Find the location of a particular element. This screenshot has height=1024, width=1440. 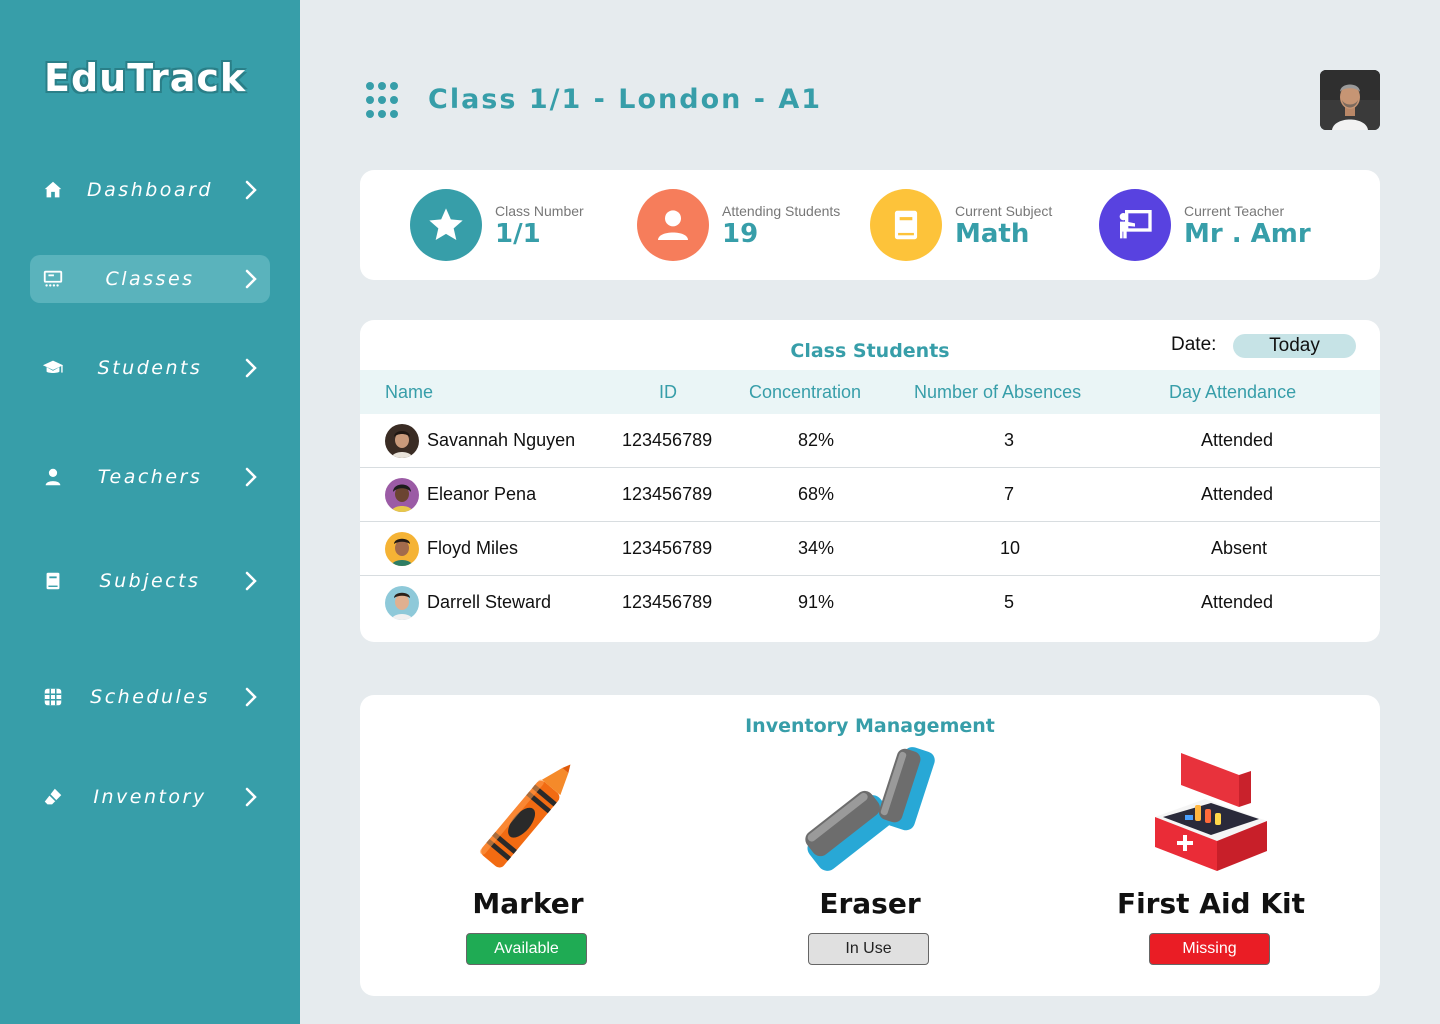

sidebar-item-label: Dashboard is located at coordinates (150, 190).